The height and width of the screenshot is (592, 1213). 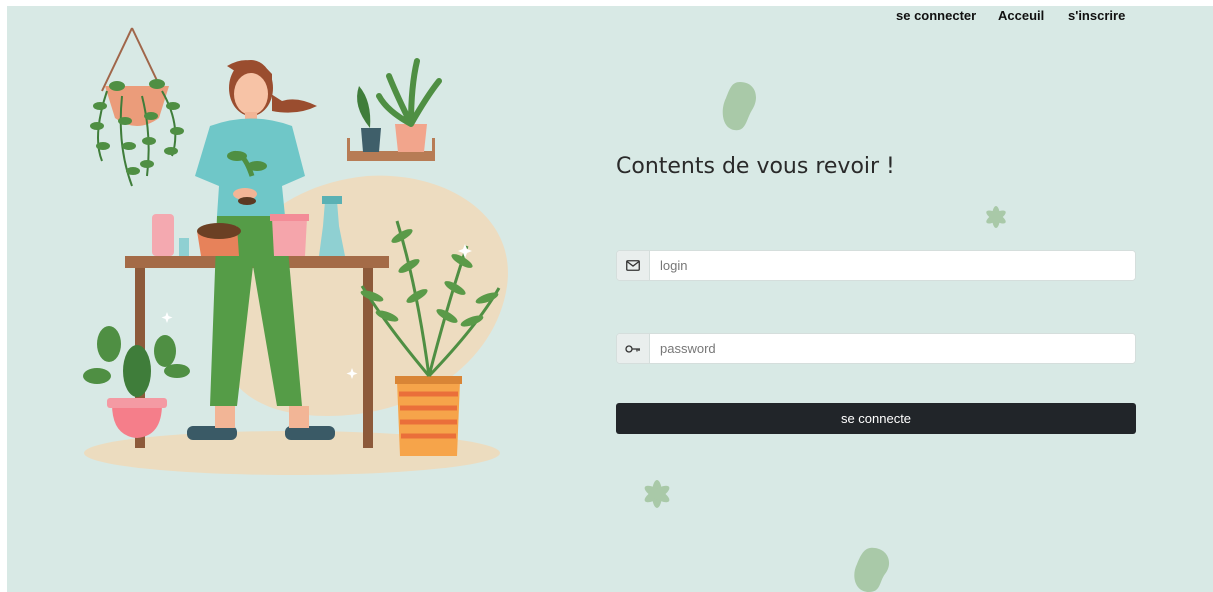 I want to click on leaf-decoration-bottom, so click(x=872, y=569).